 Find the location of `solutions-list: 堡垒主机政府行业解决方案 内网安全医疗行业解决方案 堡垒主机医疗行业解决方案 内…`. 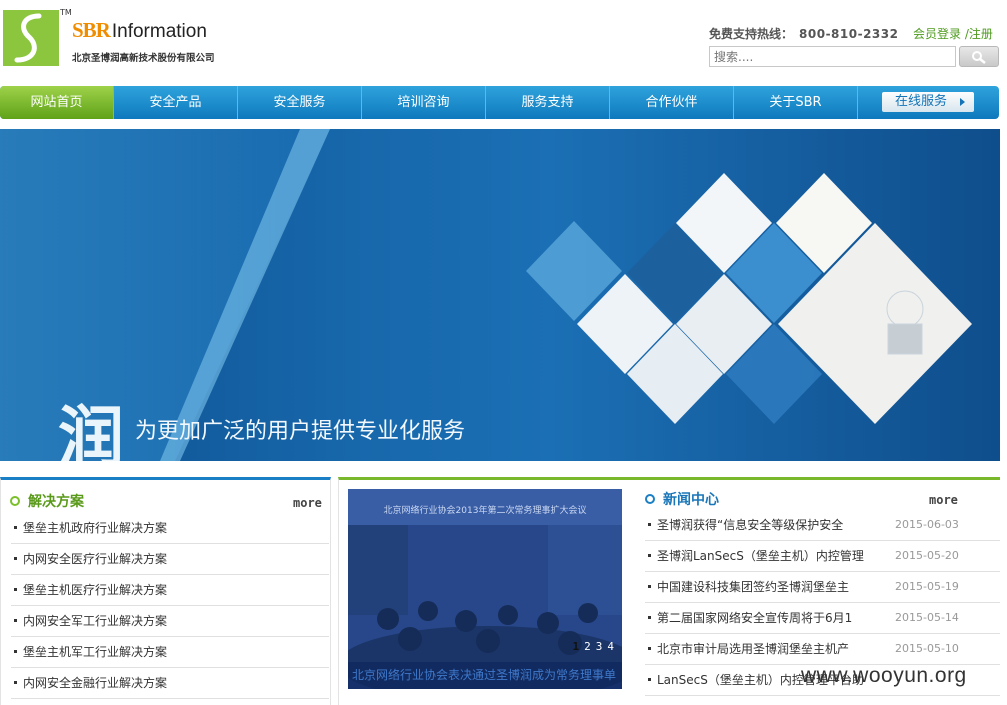

solutions-list: 堡垒主机政府行业解决方案 内网安全医疗行业解决方案 堡垒主机医疗行业解决方案 内… is located at coordinates (170, 606).